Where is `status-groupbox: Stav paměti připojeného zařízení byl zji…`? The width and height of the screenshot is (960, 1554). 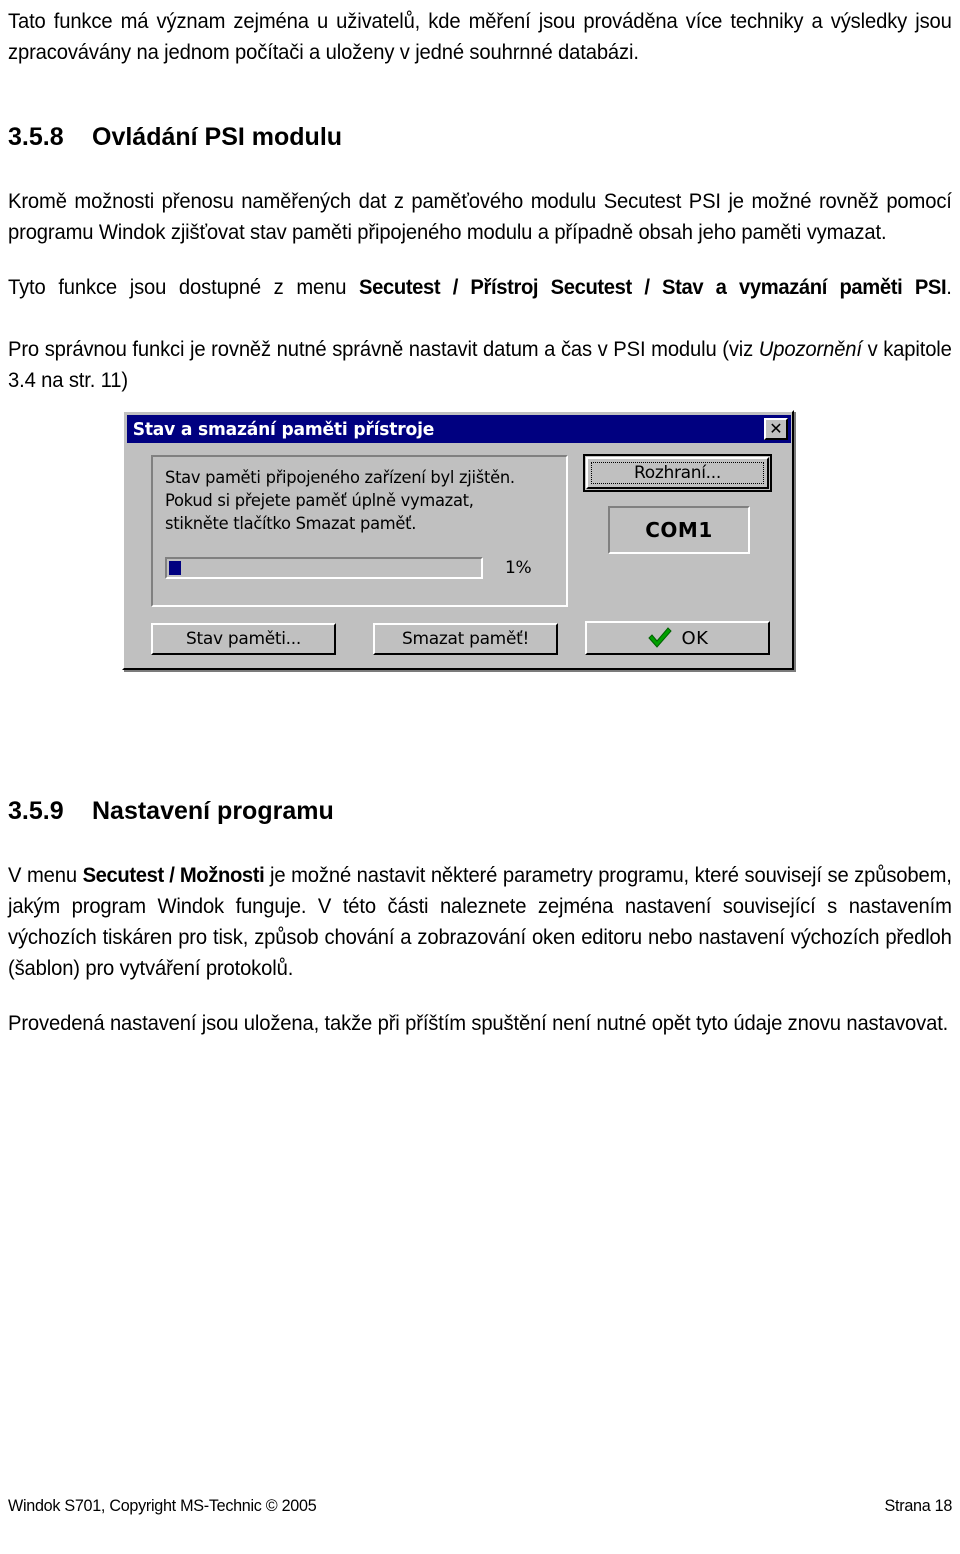 status-groupbox: Stav paměti připojeného zařízení byl zji… is located at coordinates (359, 531).